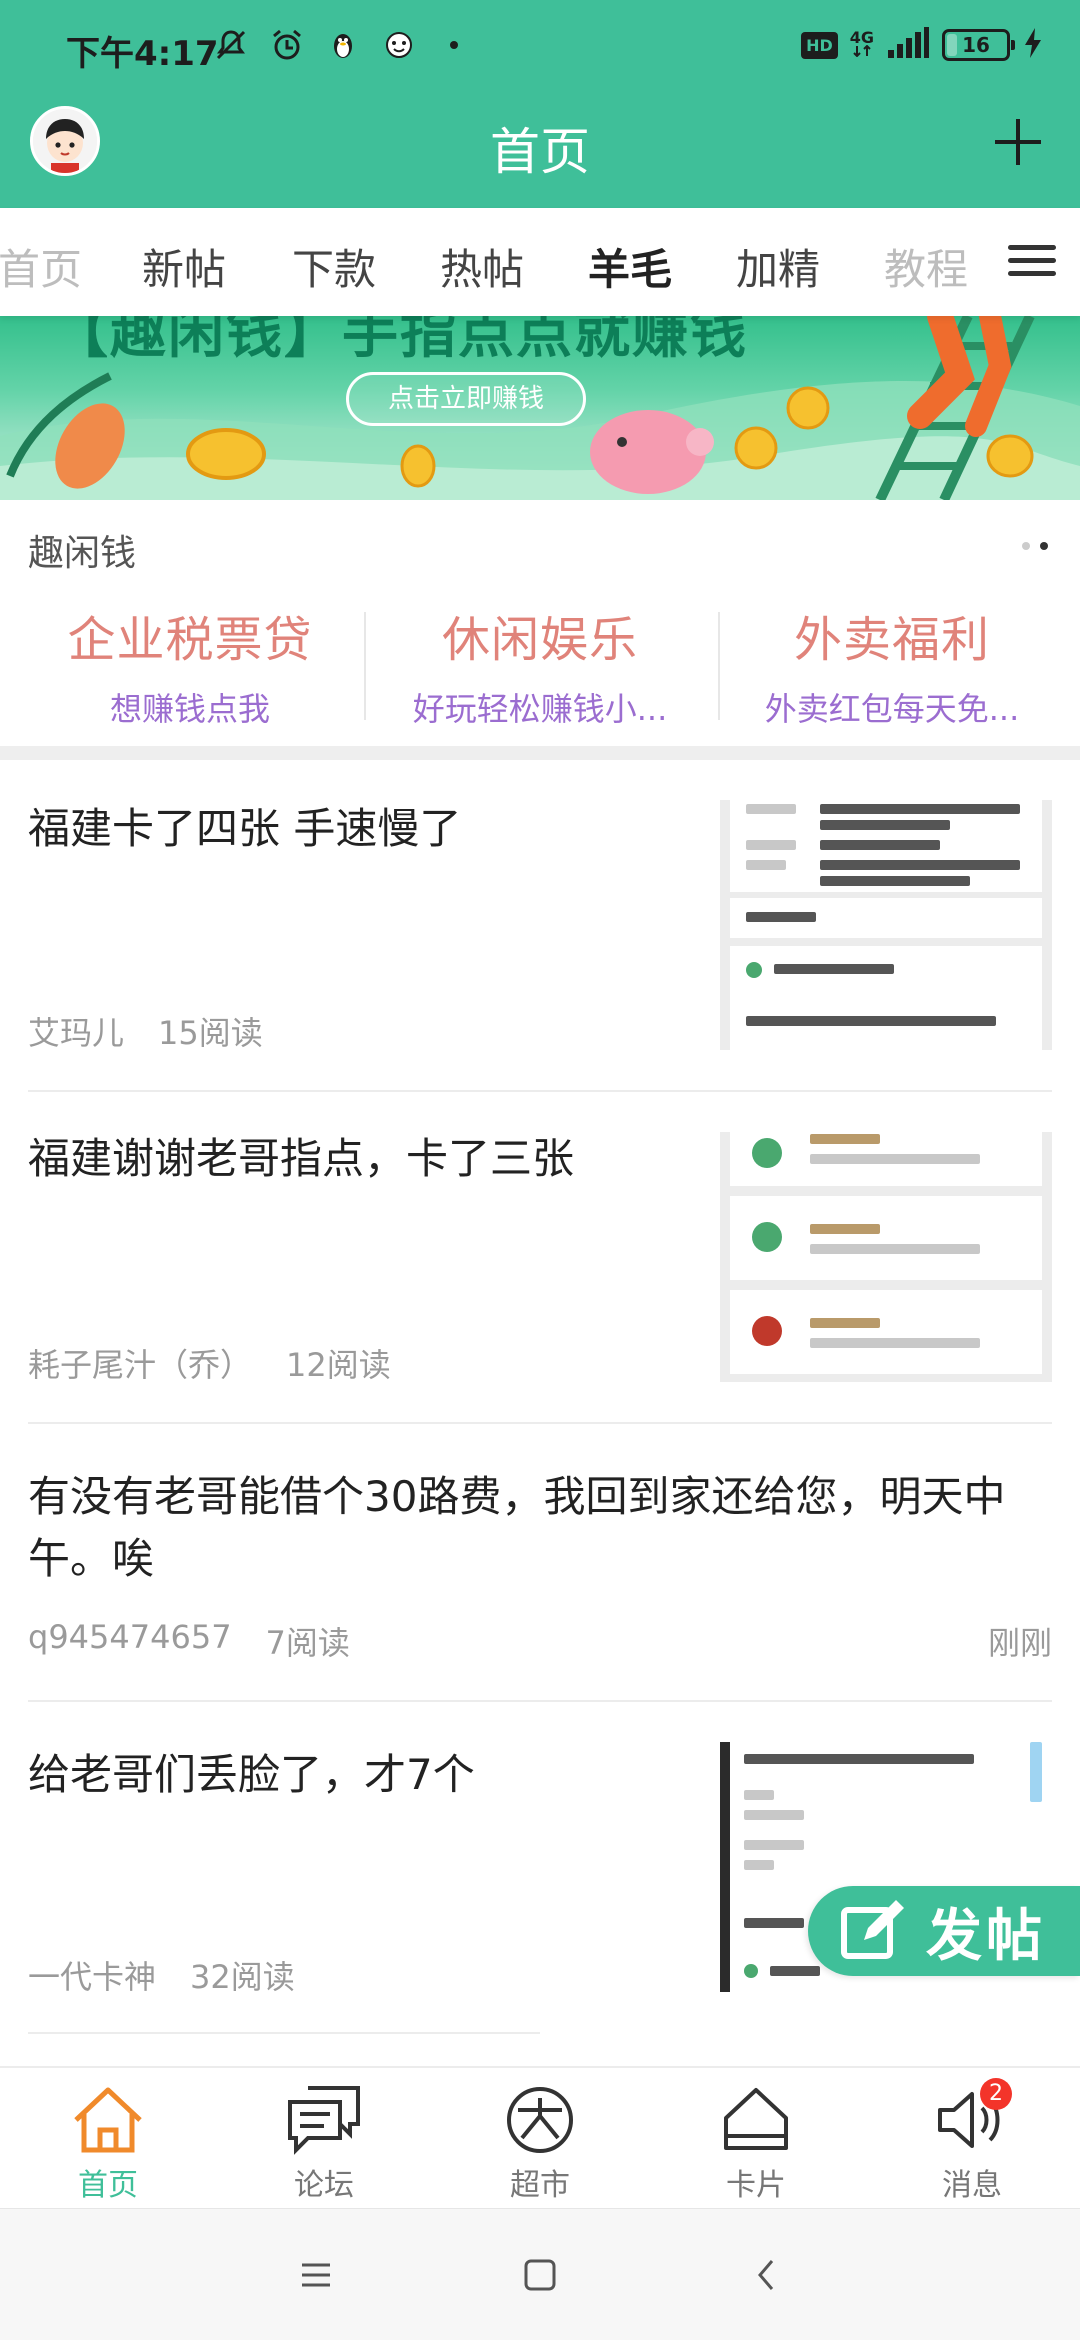 Image resolution: width=1080 pixels, height=2340 pixels. I want to click on plus-icon, so click(1018, 142).